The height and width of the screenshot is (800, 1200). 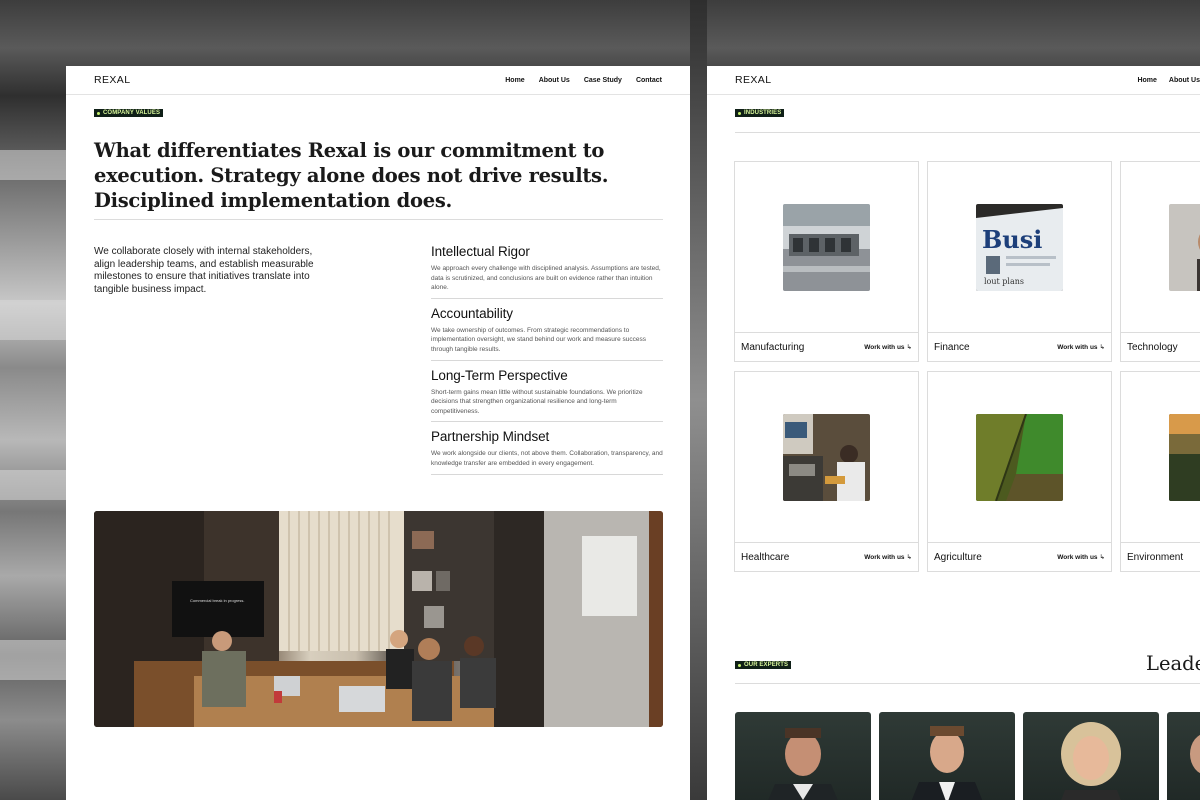 I want to click on tag-label: OUR EXPERTS, so click(x=766, y=665).